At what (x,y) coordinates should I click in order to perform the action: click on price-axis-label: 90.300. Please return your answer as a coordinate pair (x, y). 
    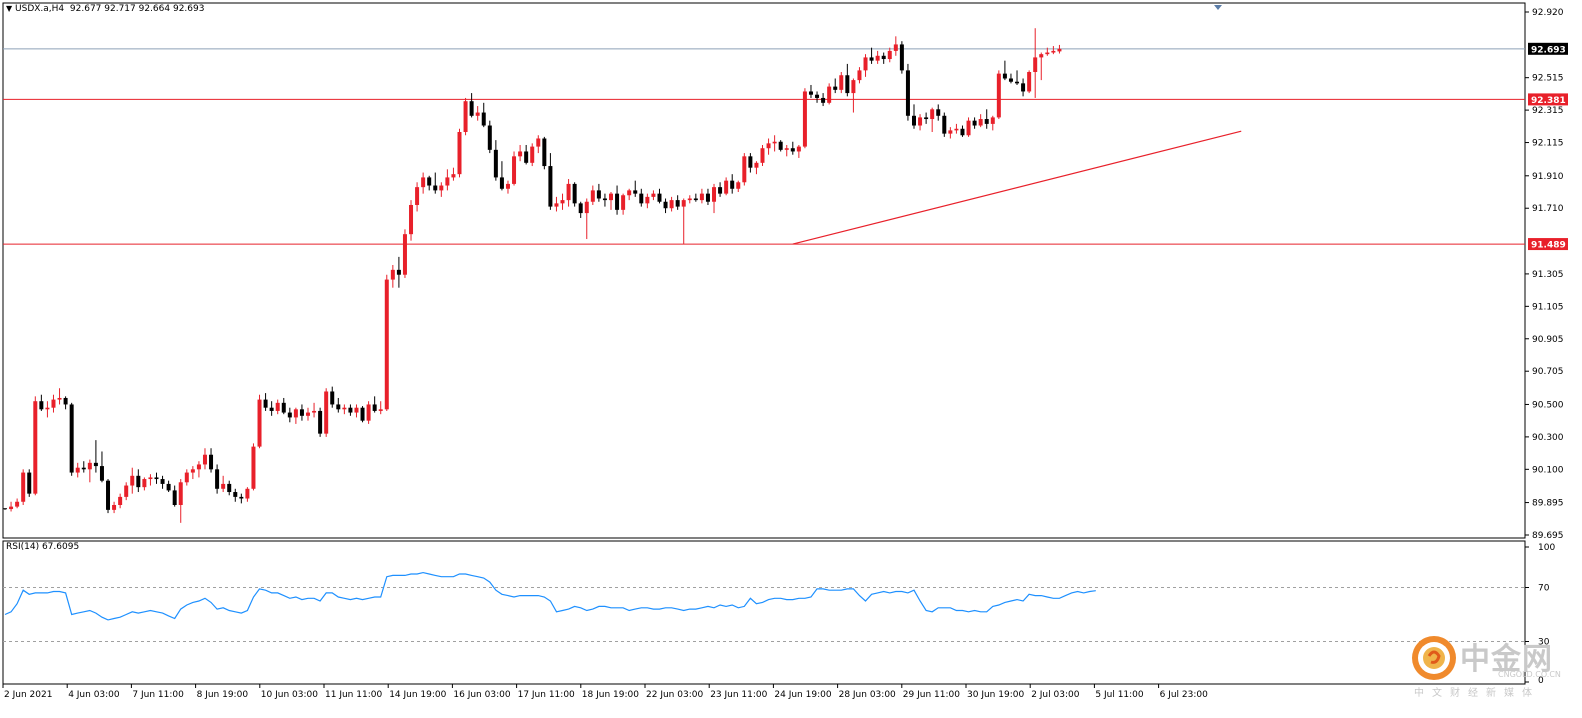
    Looking at the image, I should click on (1548, 438).